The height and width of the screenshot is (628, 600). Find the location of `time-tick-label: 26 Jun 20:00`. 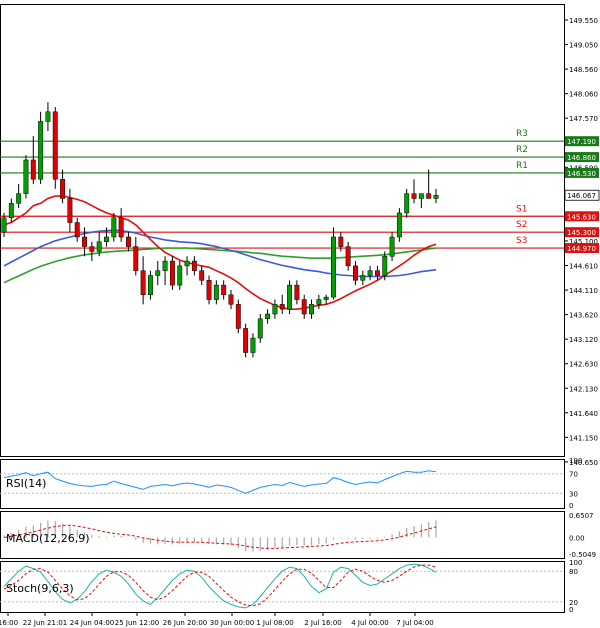

time-tick-label: 26 Jun 20:00 is located at coordinates (185, 623).